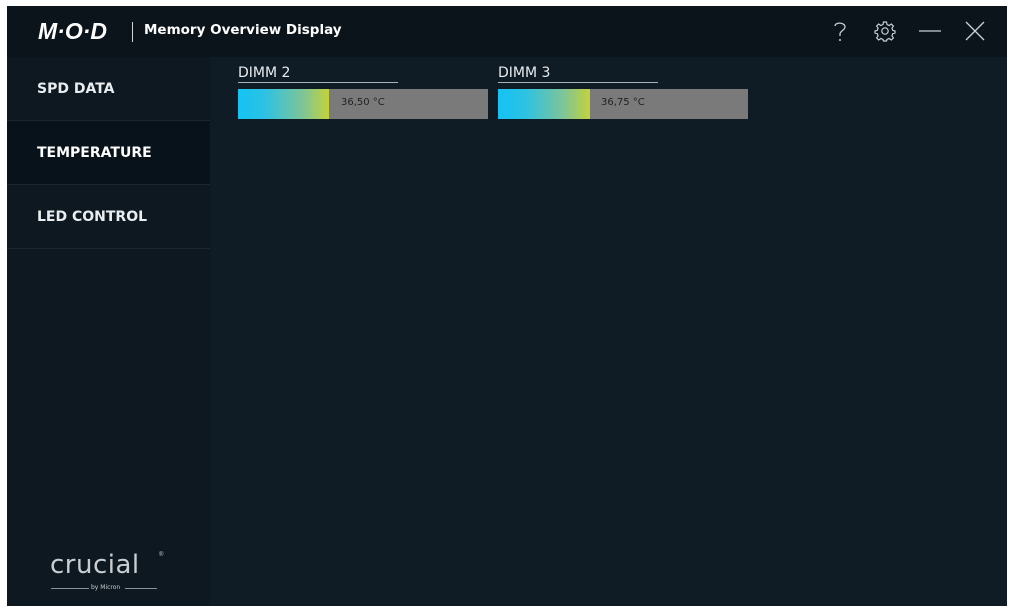 The image size is (1013, 613). I want to click on minimize-button, so click(930, 31).